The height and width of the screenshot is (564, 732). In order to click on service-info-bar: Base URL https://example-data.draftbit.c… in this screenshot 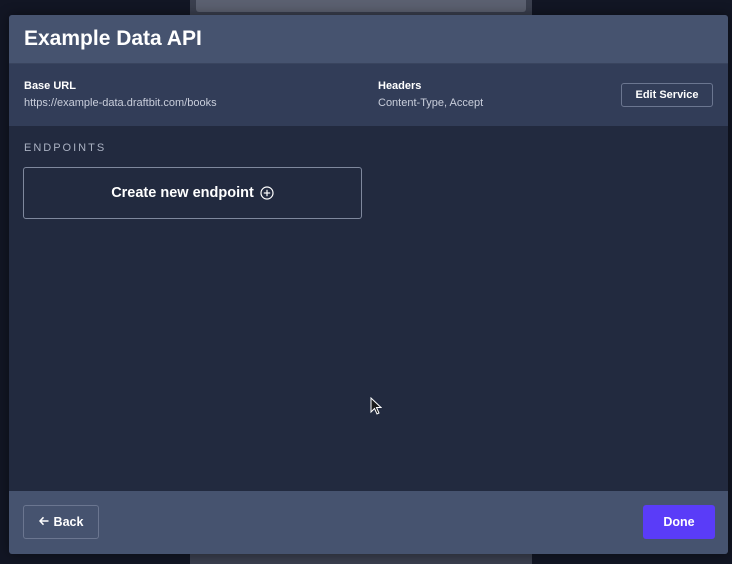, I will do `click(368, 95)`.